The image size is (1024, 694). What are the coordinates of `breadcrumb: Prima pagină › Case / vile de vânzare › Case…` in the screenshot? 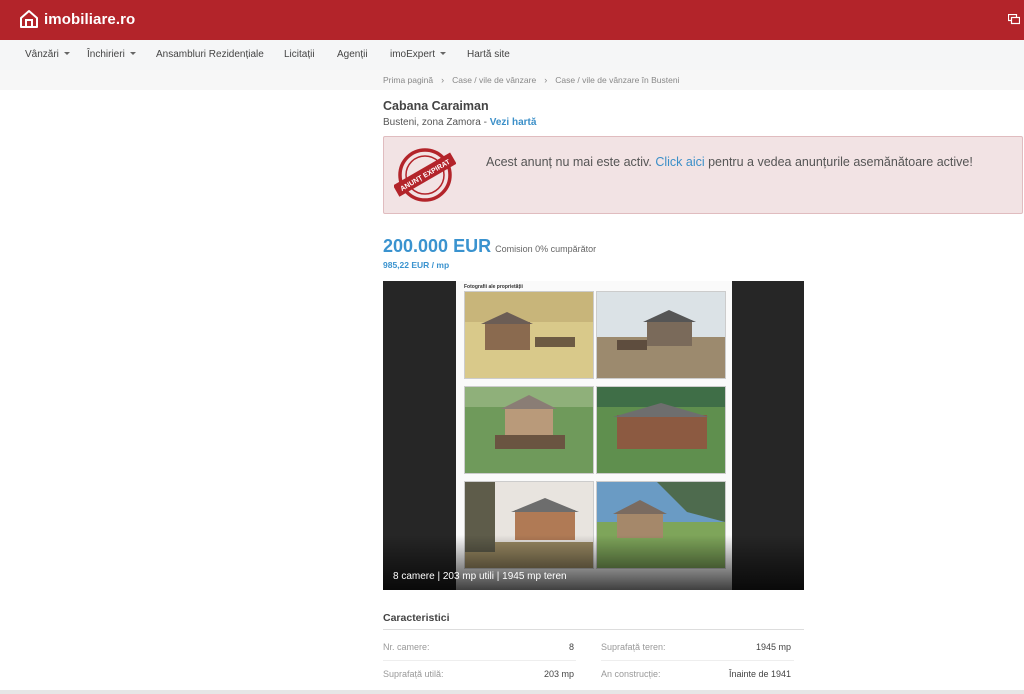 It's located at (531, 80).